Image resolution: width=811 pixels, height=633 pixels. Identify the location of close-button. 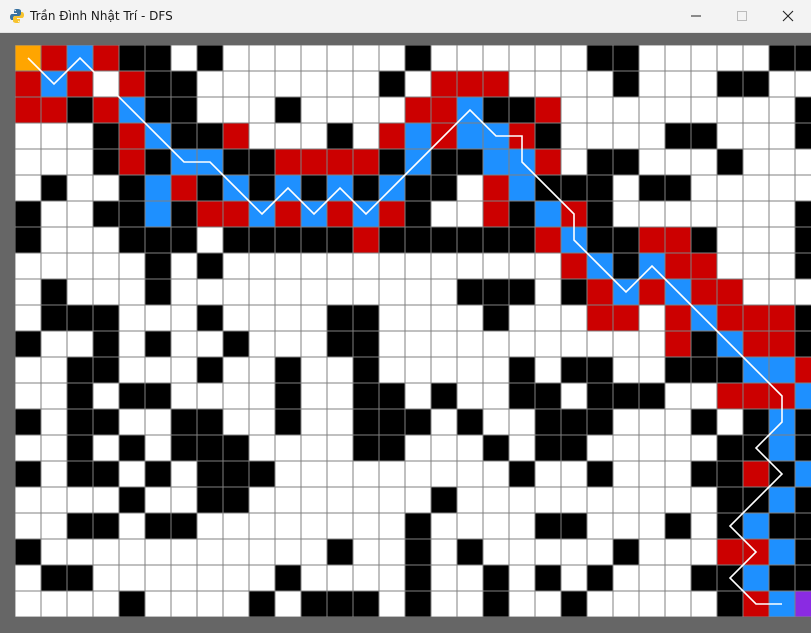
(788, 16).